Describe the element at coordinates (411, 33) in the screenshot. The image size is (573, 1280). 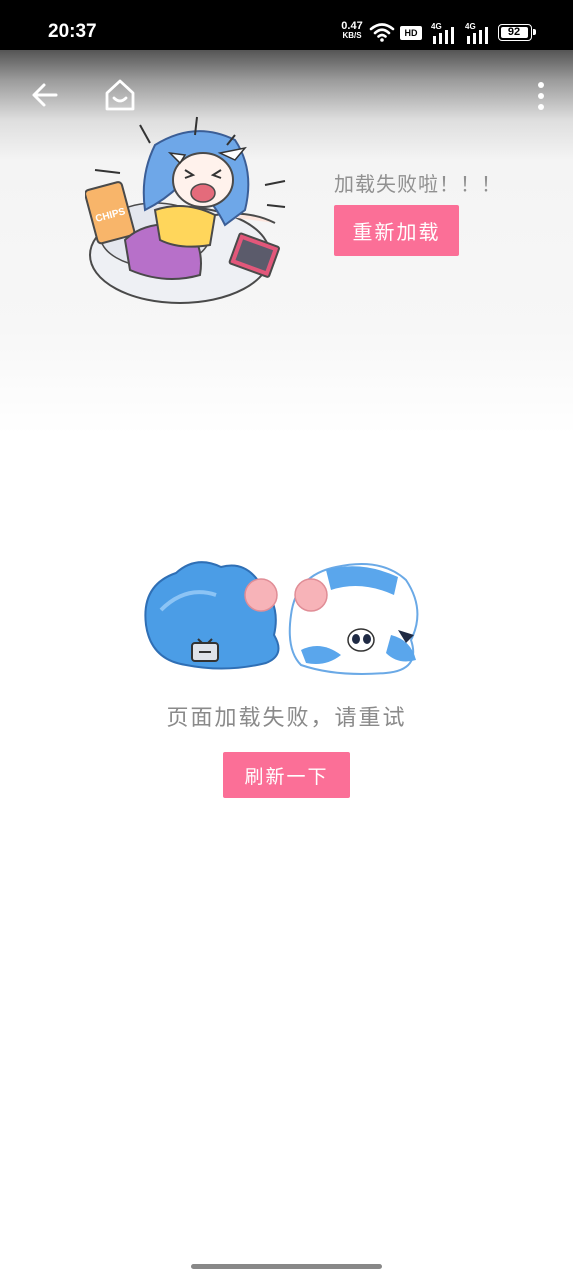
I see `hd-voice-badge: HD` at that location.